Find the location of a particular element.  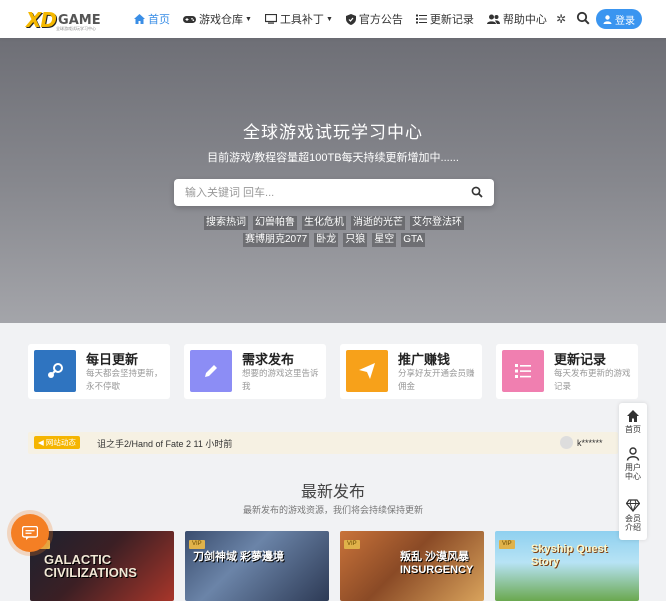

hot-keyword: 赛博朋克2077 is located at coordinates (276, 240).